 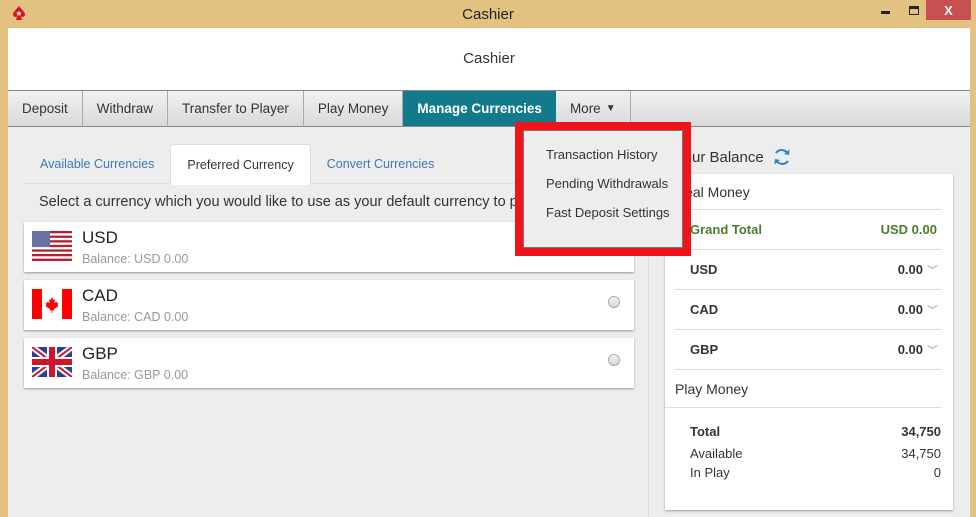 What do you see at coordinates (803, 389) in the screenshot?
I see `play-money-title: Play Money` at bounding box center [803, 389].